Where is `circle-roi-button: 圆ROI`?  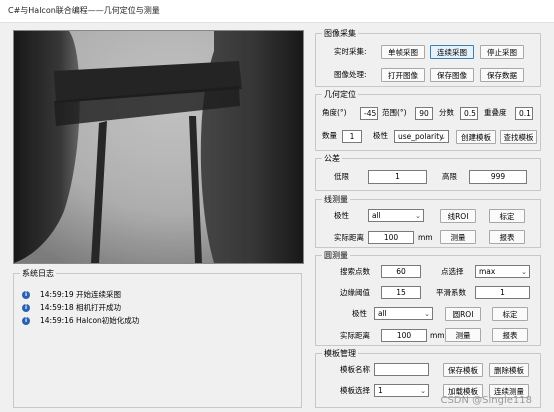 circle-roi-button: 圆ROI is located at coordinates (463, 314).